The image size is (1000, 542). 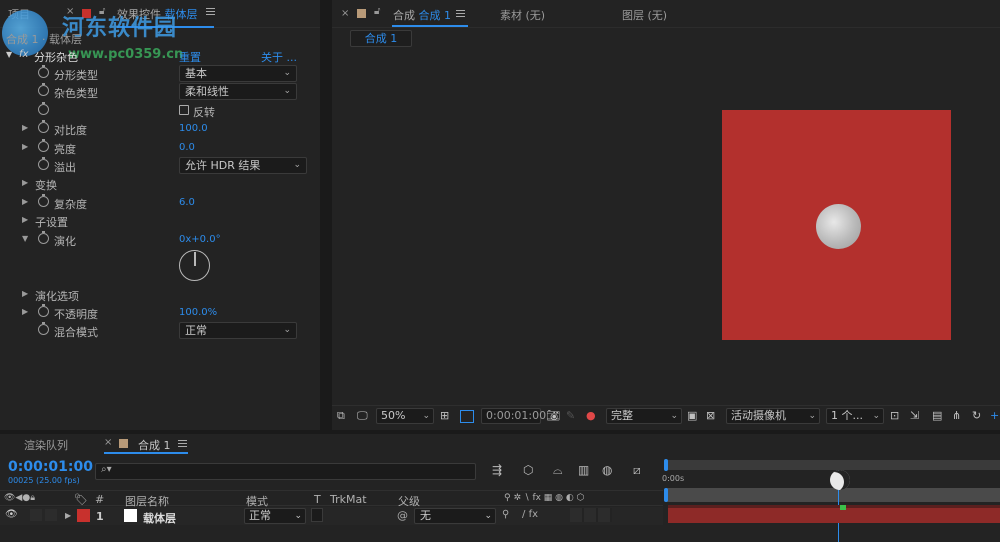 What do you see at coordinates (834, 515) in the screenshot?
I see `layer-duration-bar` at bounding box center [834, 515].